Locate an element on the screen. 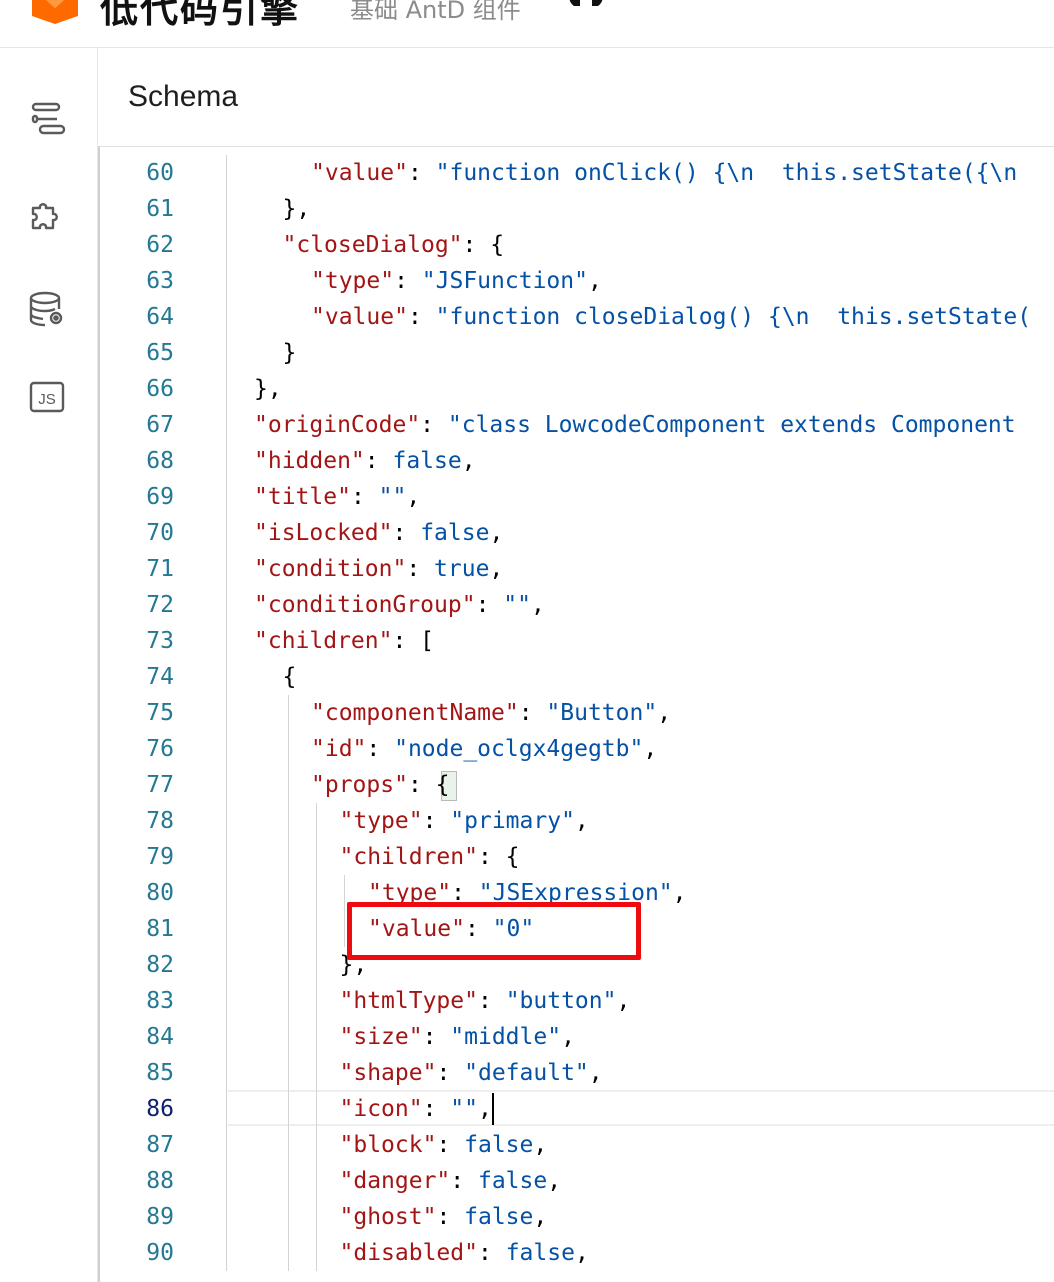 The width and height of the screenshot is (1054, 1282). line-number: 85 is located at coordinates (160, 1073).